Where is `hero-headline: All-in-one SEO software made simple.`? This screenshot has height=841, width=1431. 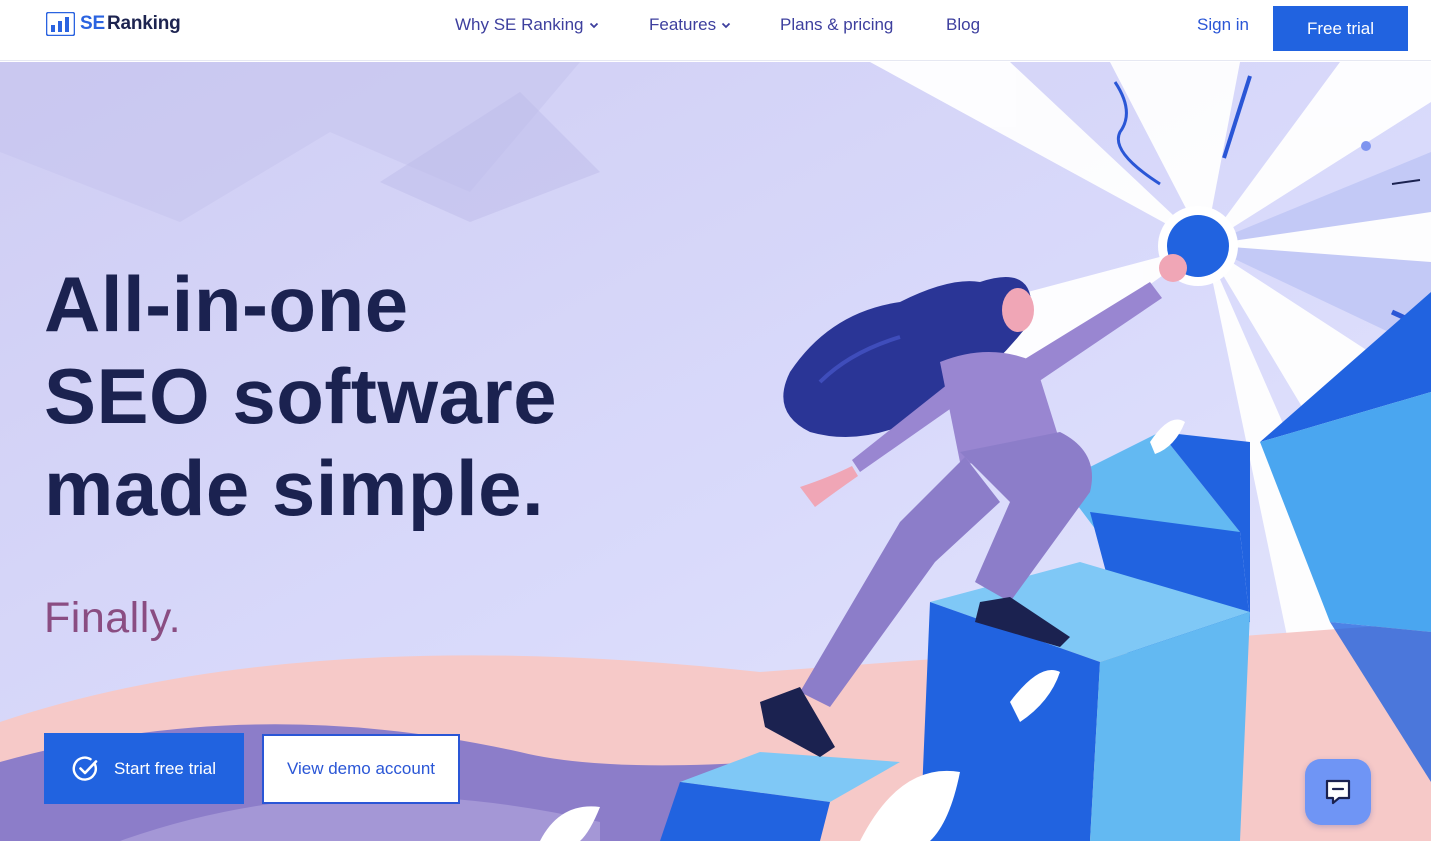 hero-headline: All-in-one SEO software made simple. is located at coordinates (354, 396).